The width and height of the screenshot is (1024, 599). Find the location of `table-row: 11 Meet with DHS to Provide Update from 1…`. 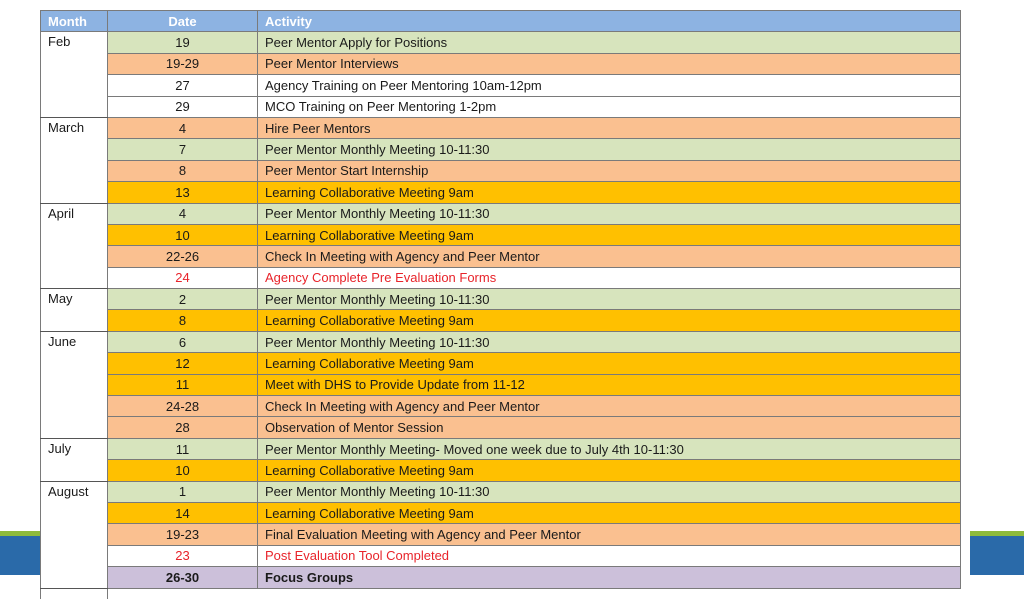

table-row: 11 Meet with DHS to Provide Update from 1… is located at coordinates (501, 385).